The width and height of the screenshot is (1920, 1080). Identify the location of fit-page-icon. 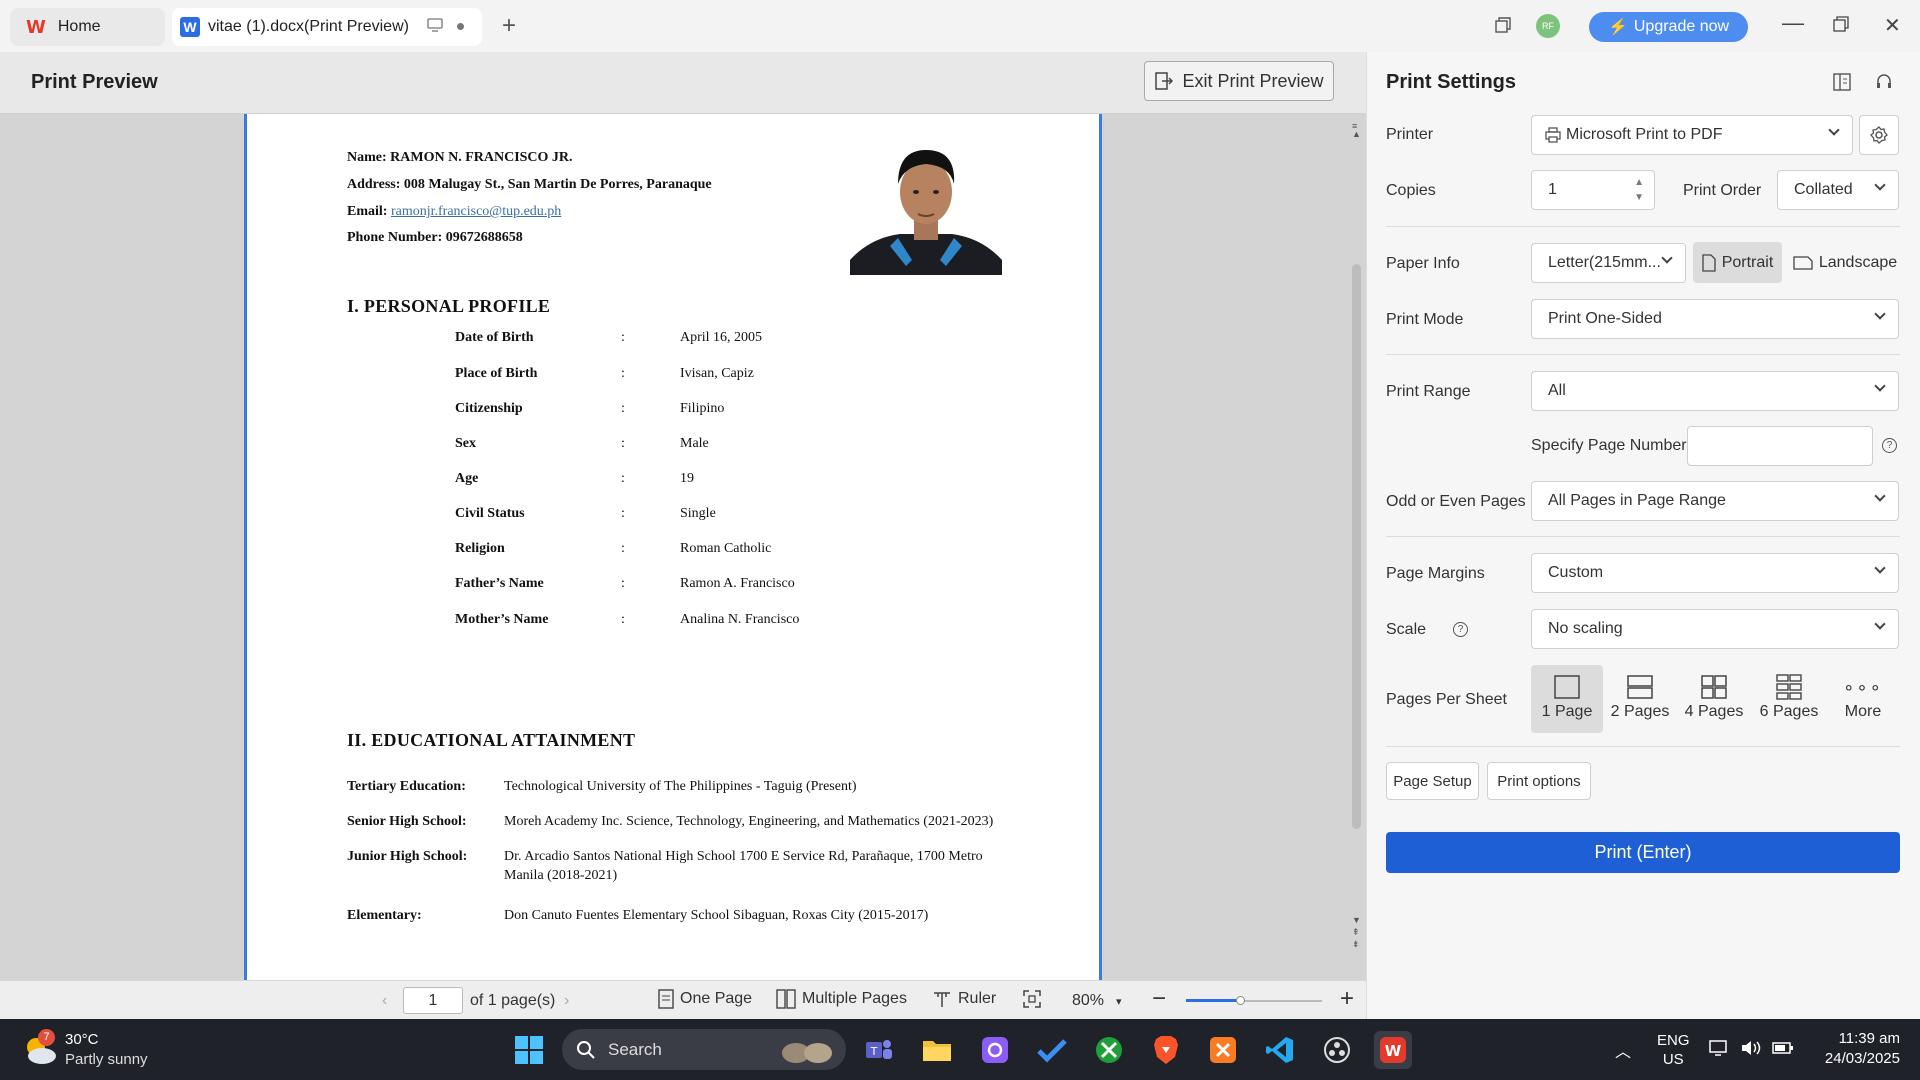
(1032, 1001).